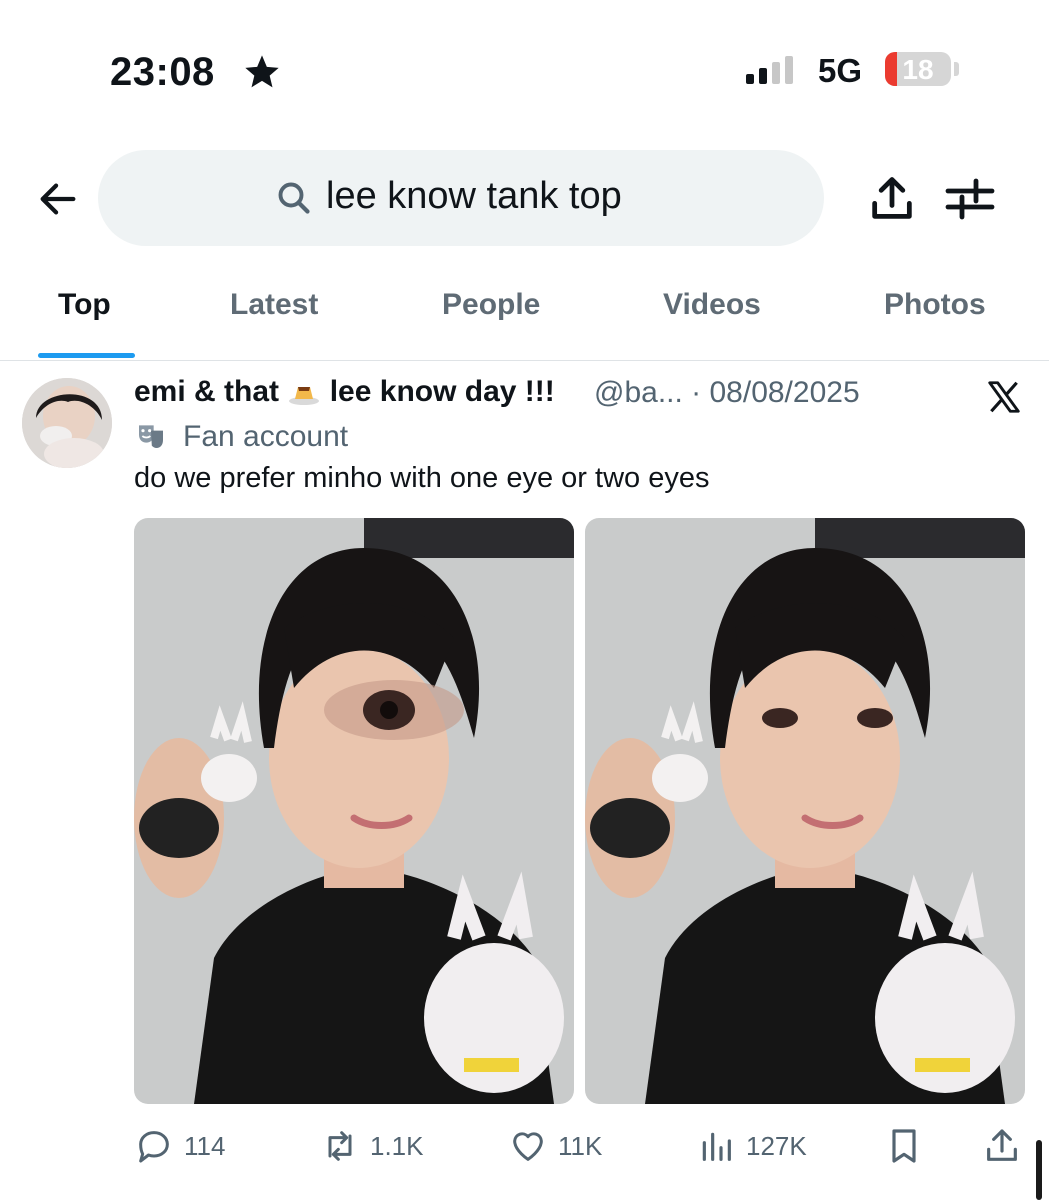 The width and height of the screenshot is (1049, 1200). I want to click on tab-people: People, so click(491, 305).